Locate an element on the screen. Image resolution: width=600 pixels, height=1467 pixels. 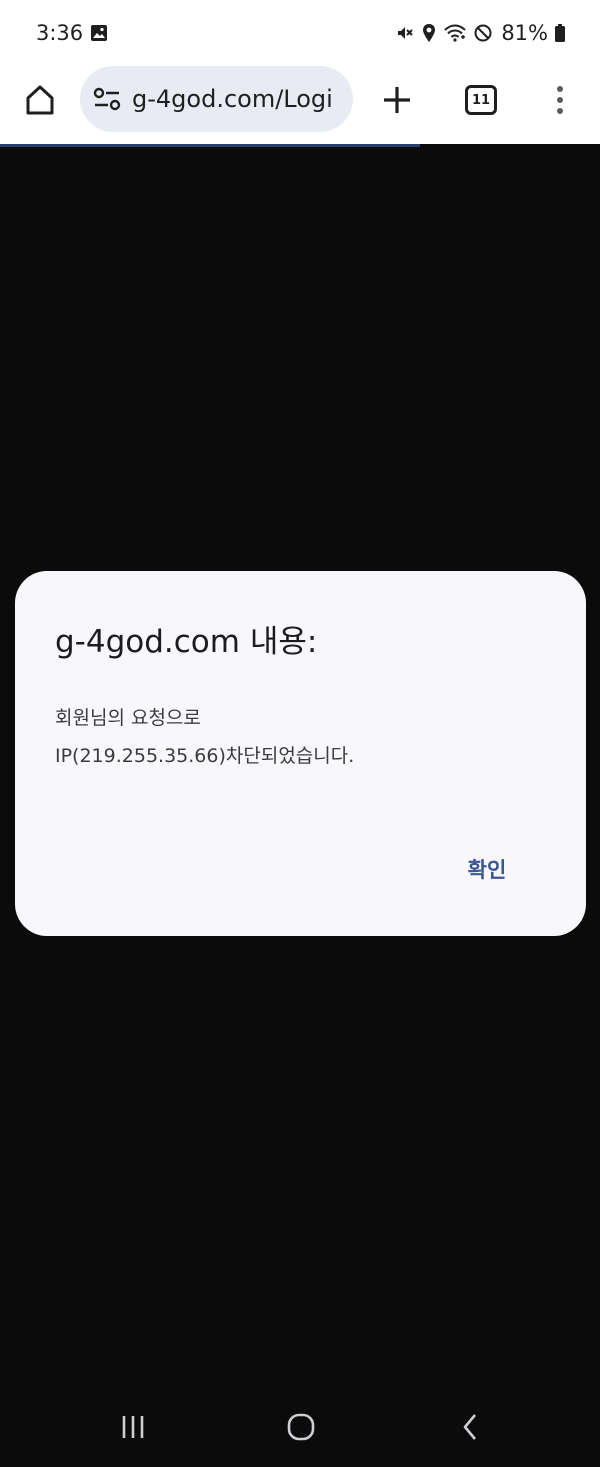
status-icons: 81% is located at coordinates (480, 33).